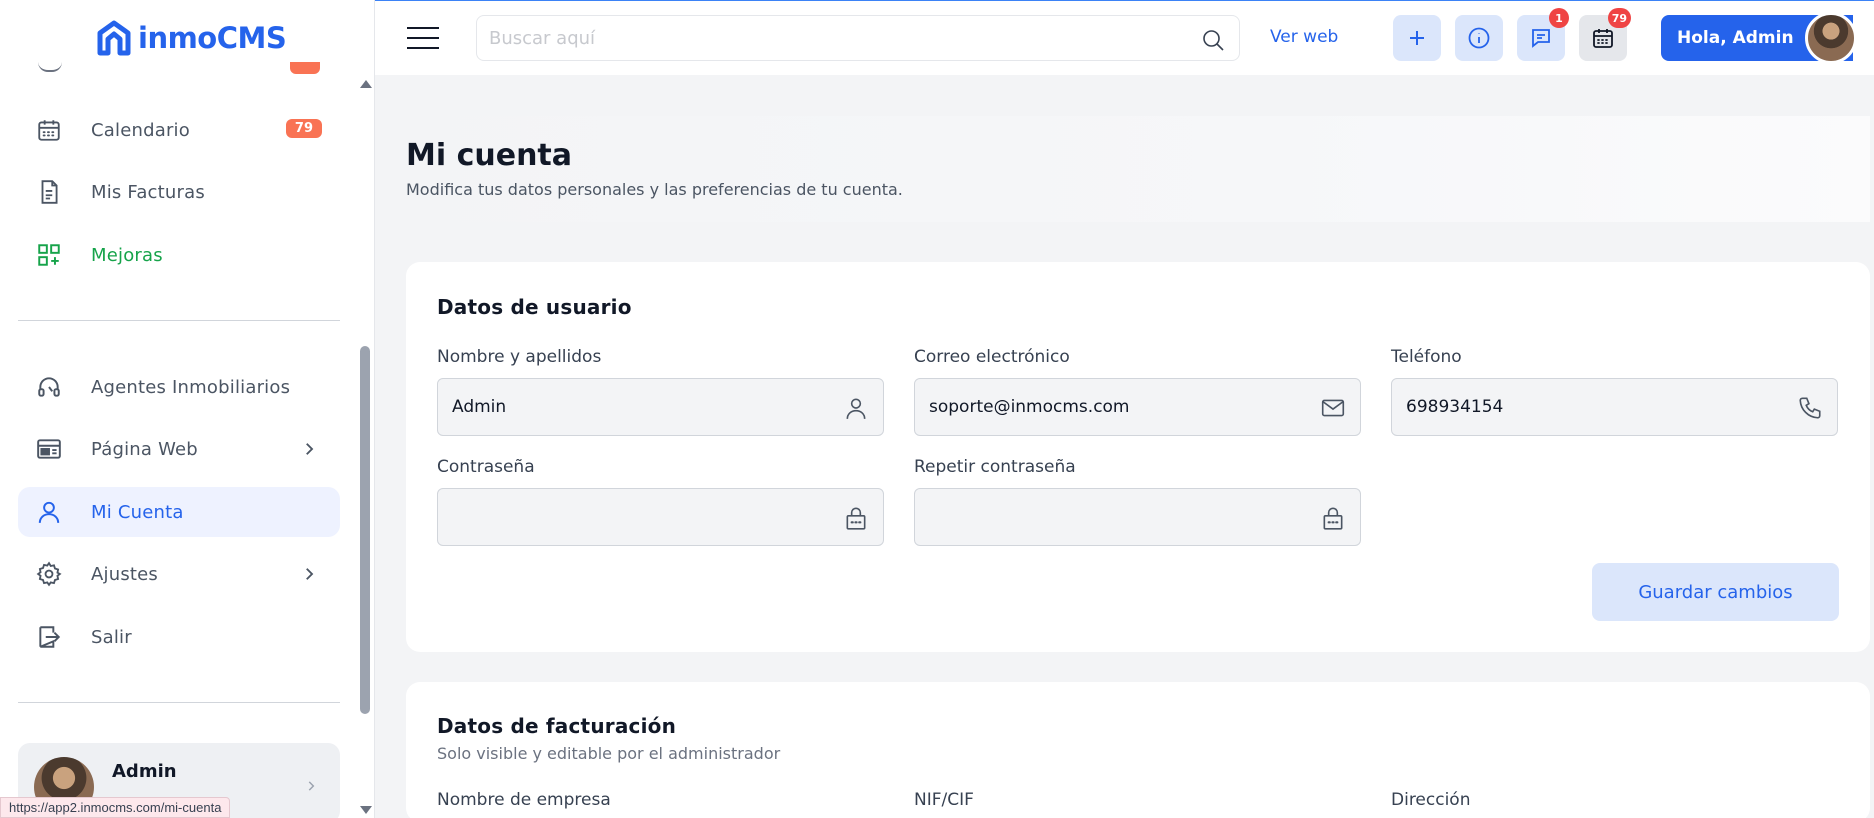 The width and height of the screenshot is (1874, 818). I want to click on messages-button: 1, so click(1543, 34).